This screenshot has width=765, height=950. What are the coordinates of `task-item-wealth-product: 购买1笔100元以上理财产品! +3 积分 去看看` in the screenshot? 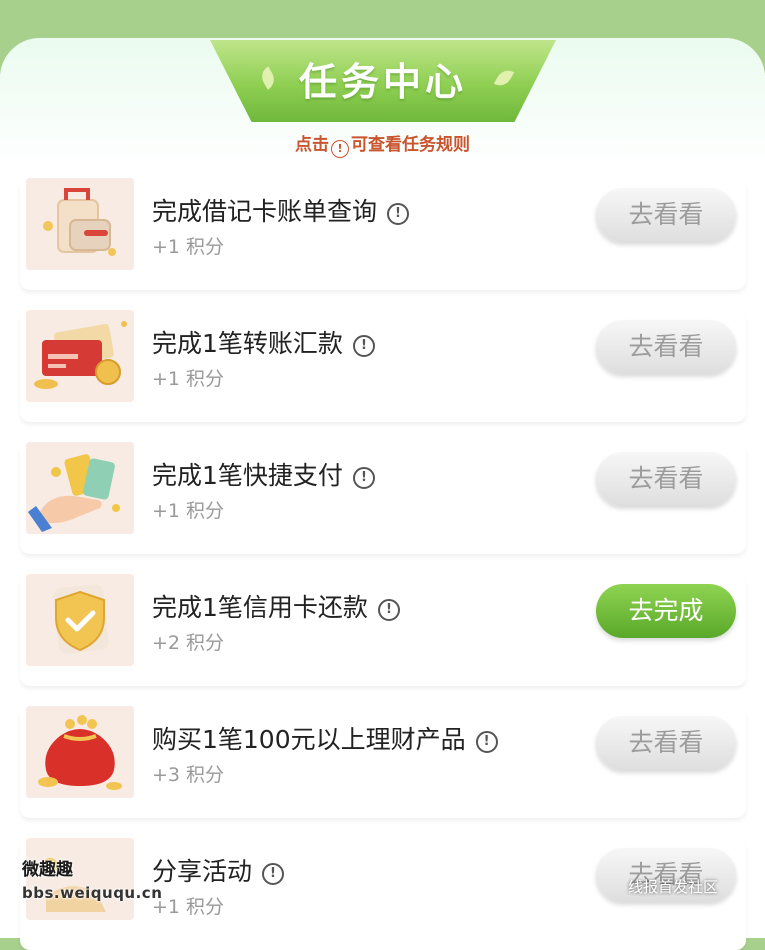 It's located at (383, 762).